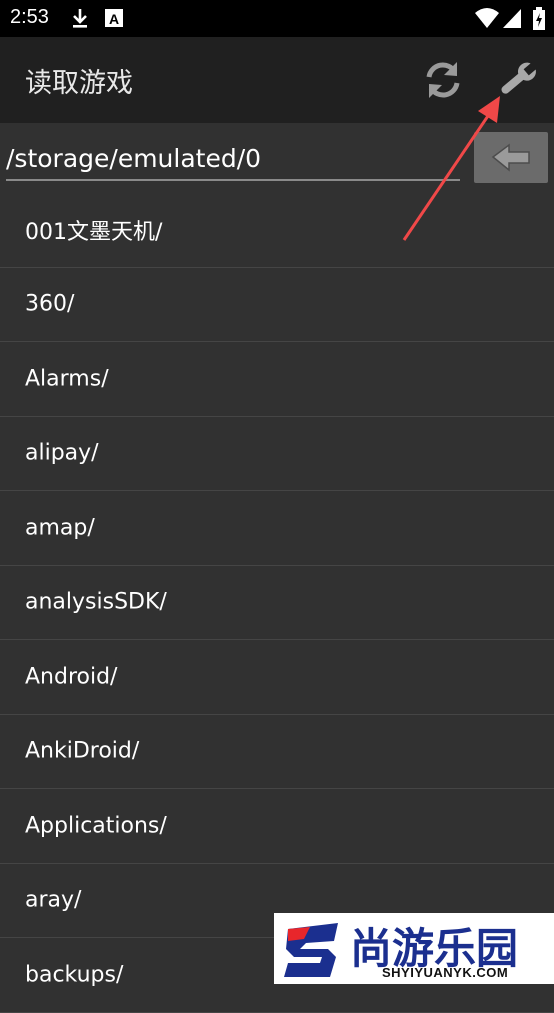 The height and width of the screenshot is (1013, 554). I want to click on file-name: aray/, so click(53, 900).